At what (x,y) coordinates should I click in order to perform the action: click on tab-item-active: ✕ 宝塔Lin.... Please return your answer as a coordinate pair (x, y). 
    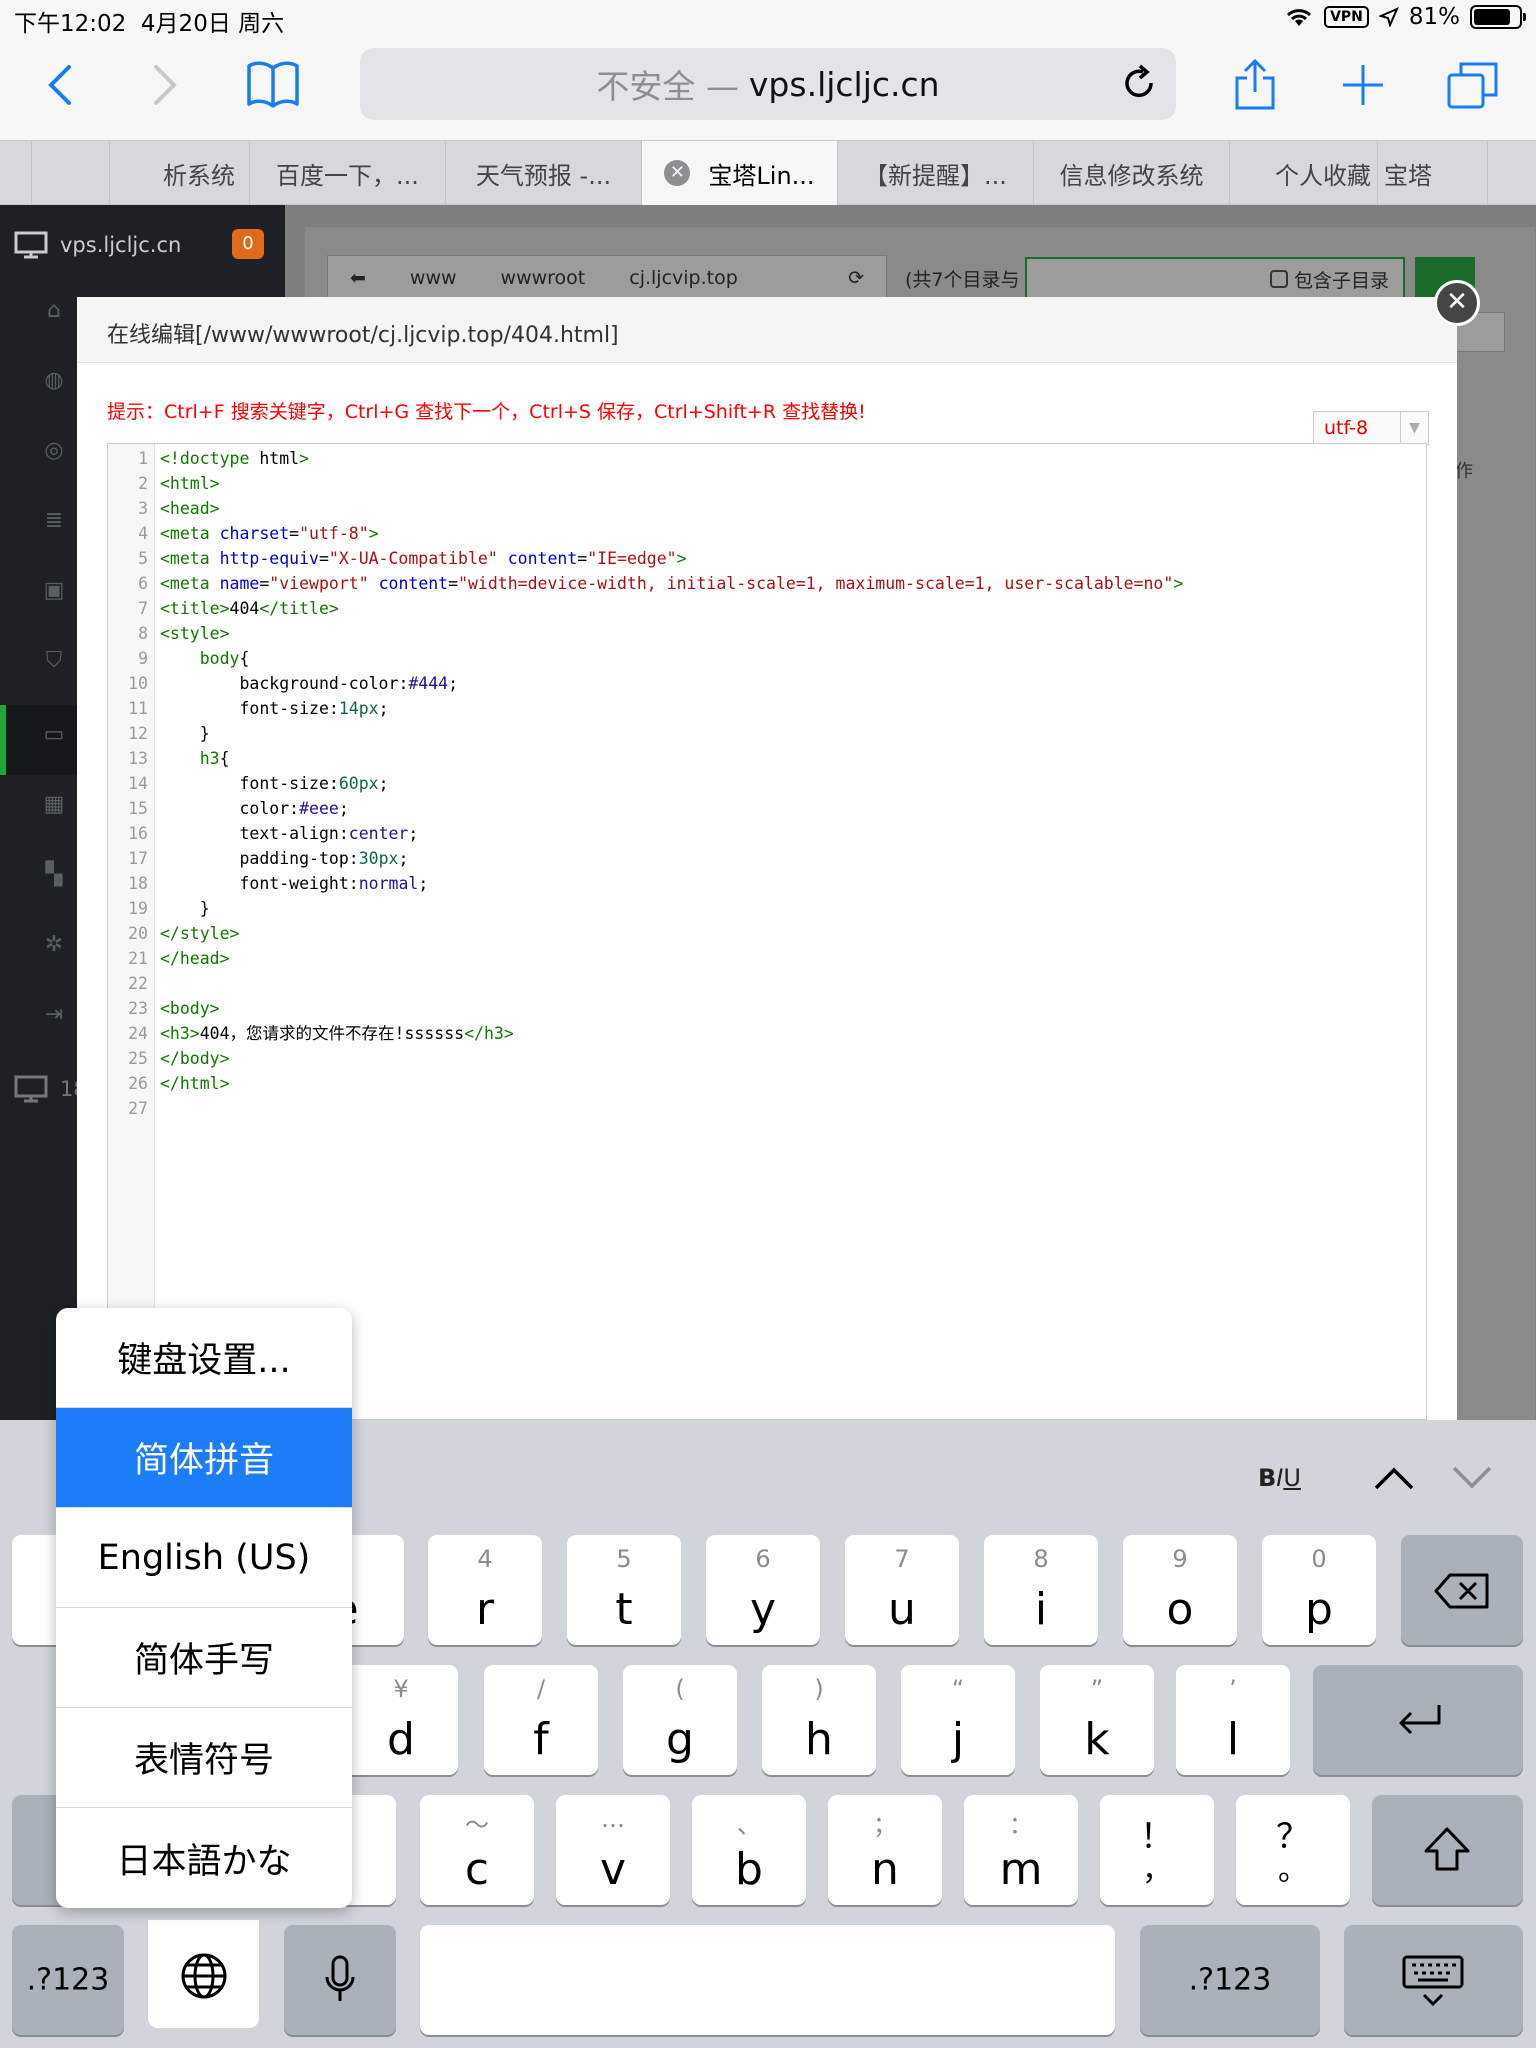
    Looking at the image, I should click on (740, 173).